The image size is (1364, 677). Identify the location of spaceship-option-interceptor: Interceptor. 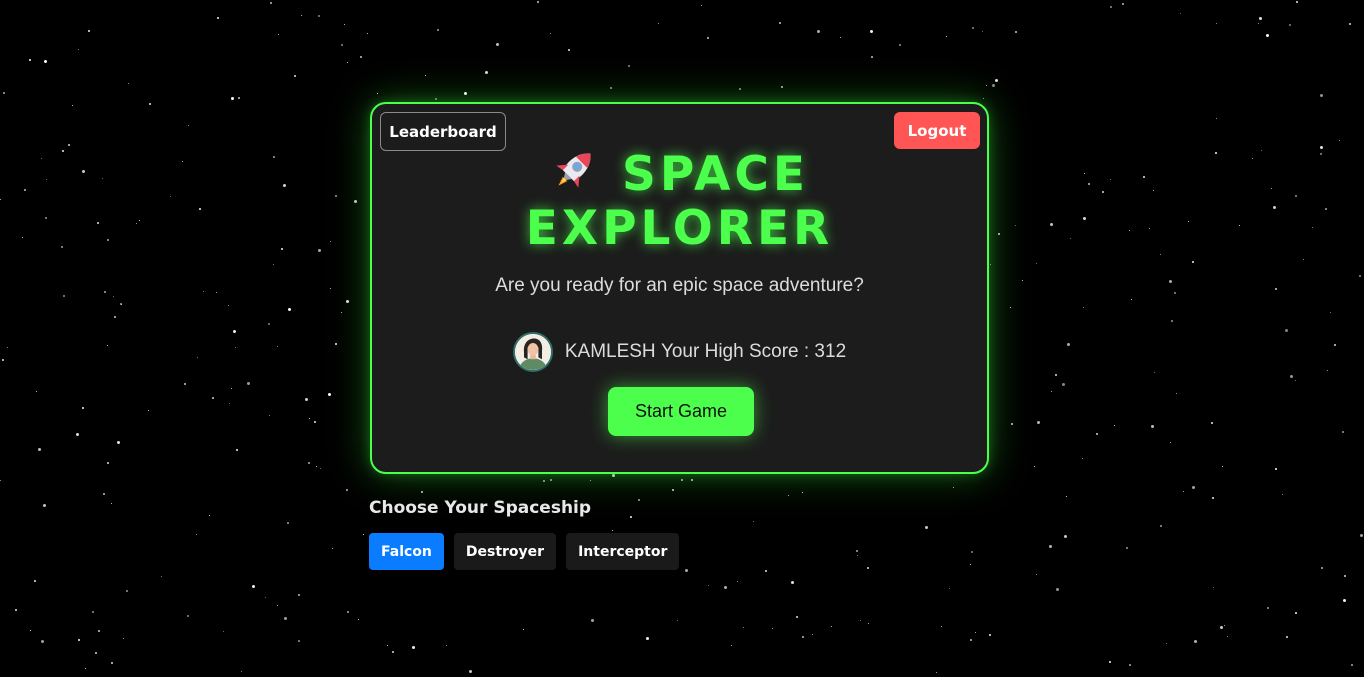
(623, 551).